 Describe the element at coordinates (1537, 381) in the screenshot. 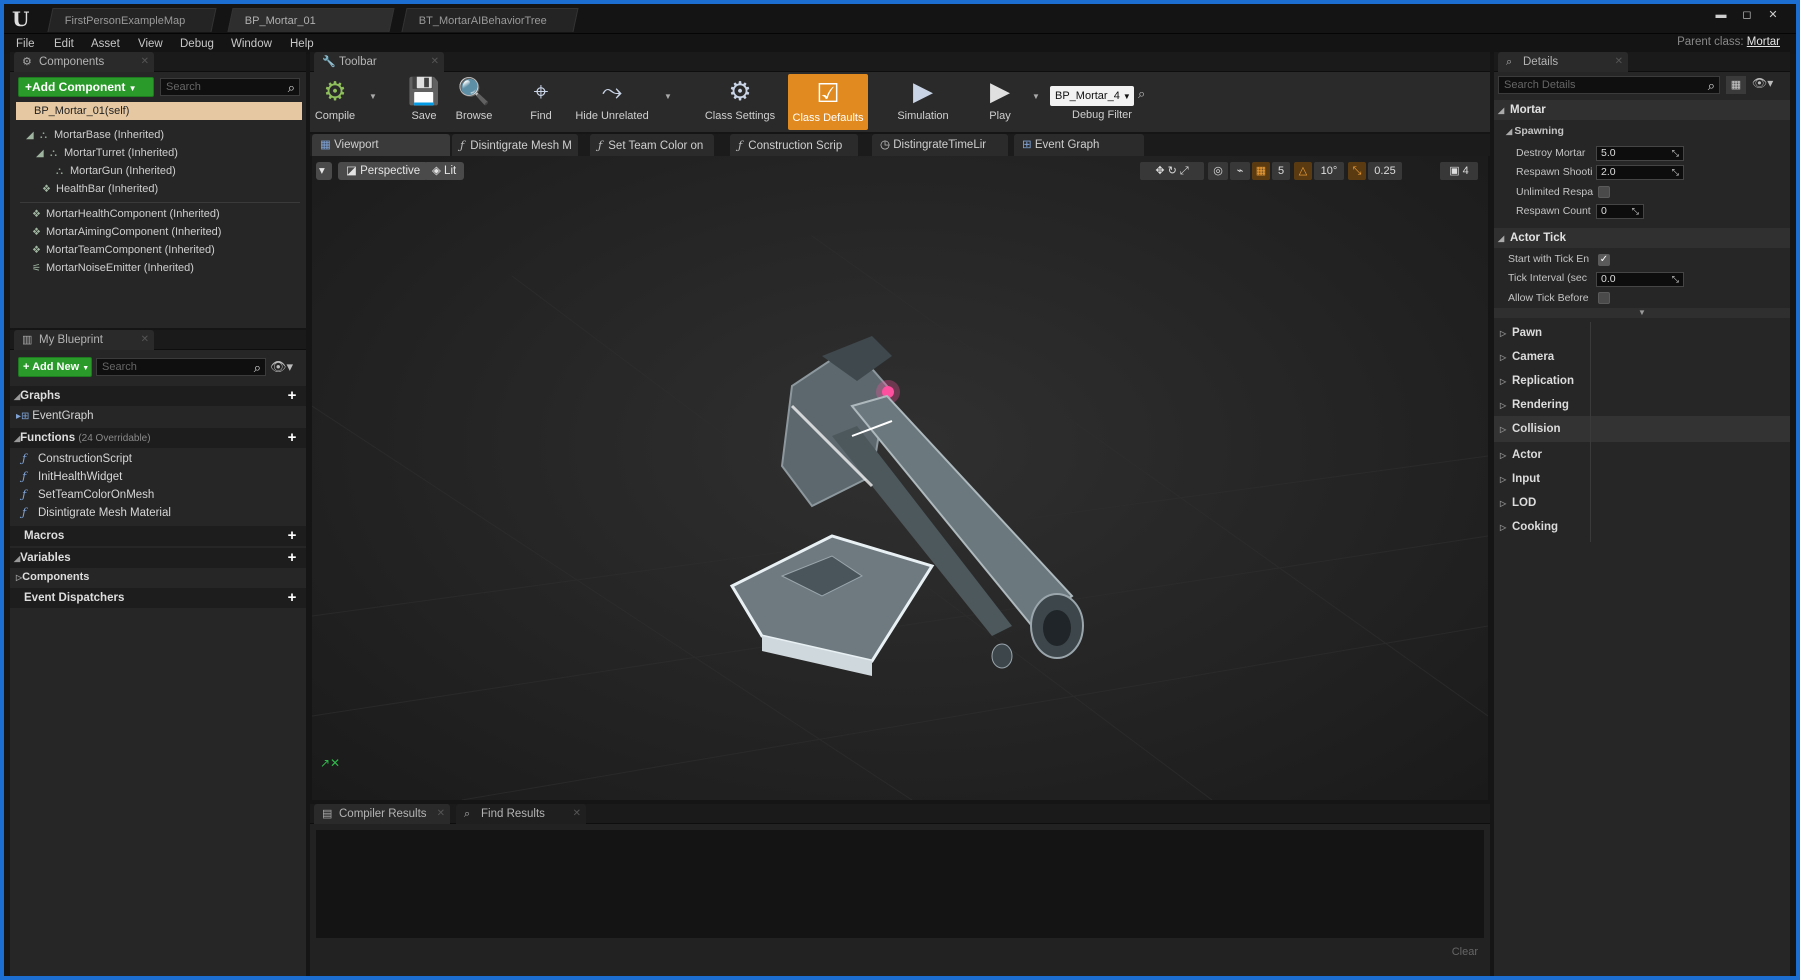

I see `category-replication: ▷ Replication` at that location.